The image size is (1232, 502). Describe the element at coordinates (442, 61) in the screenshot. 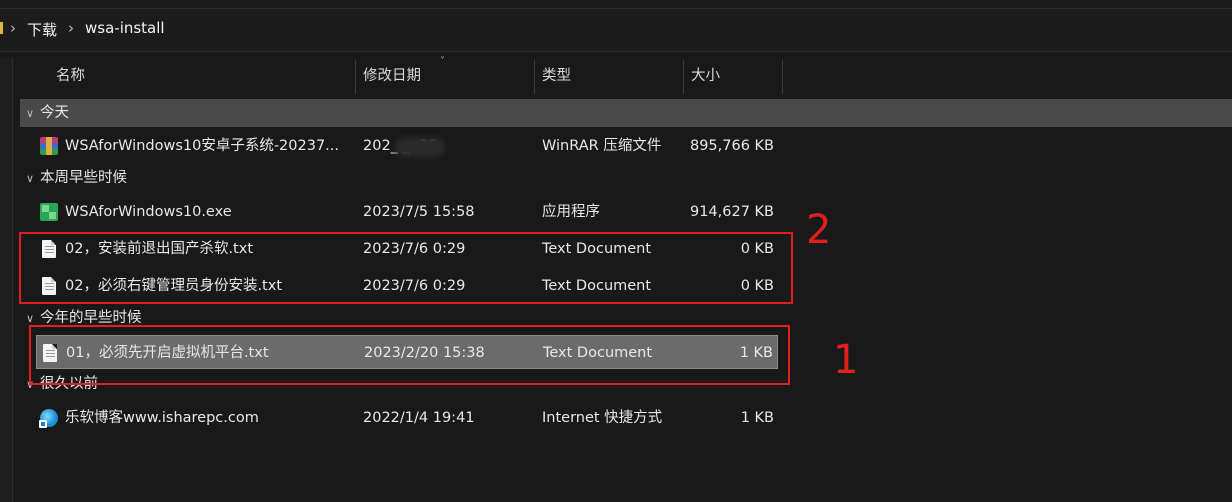

I see `sort-caret-icon: ˅` at that location.